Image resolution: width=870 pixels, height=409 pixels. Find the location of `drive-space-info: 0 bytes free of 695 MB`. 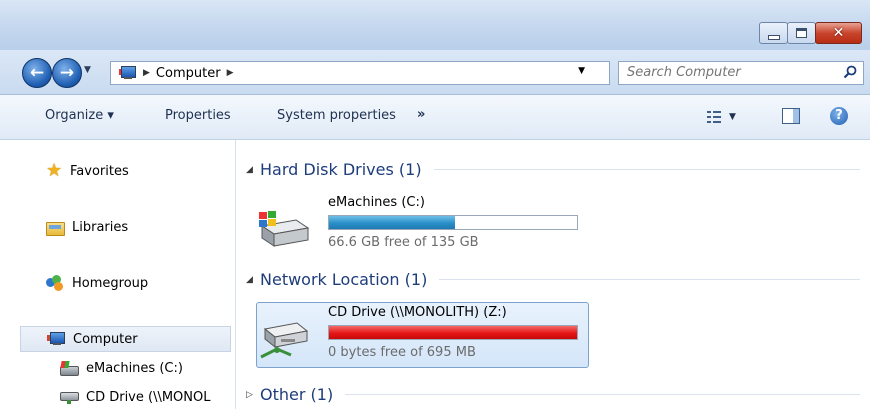

drive-space-info: 0 bytes free of 695 MB is located at coordinates (402, 352).